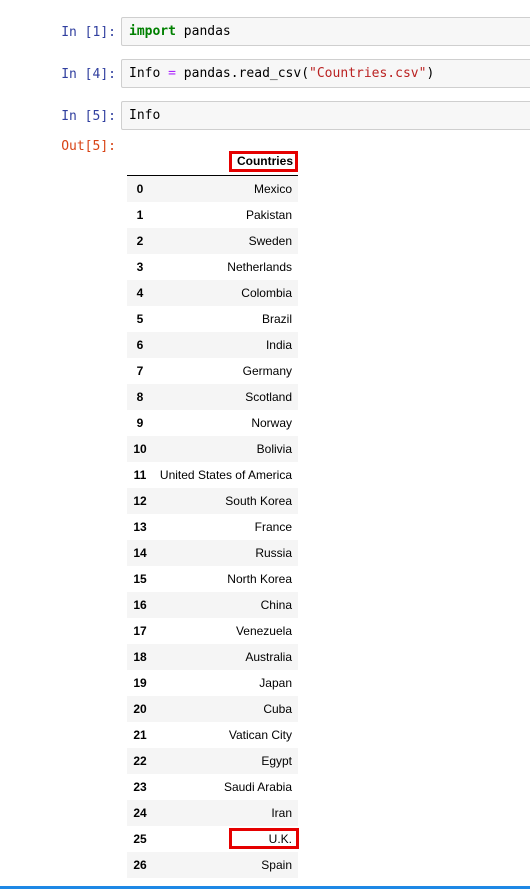 This screenshot has height=889, width=530. I want to click on row-value: Spain, so click(276, 865).